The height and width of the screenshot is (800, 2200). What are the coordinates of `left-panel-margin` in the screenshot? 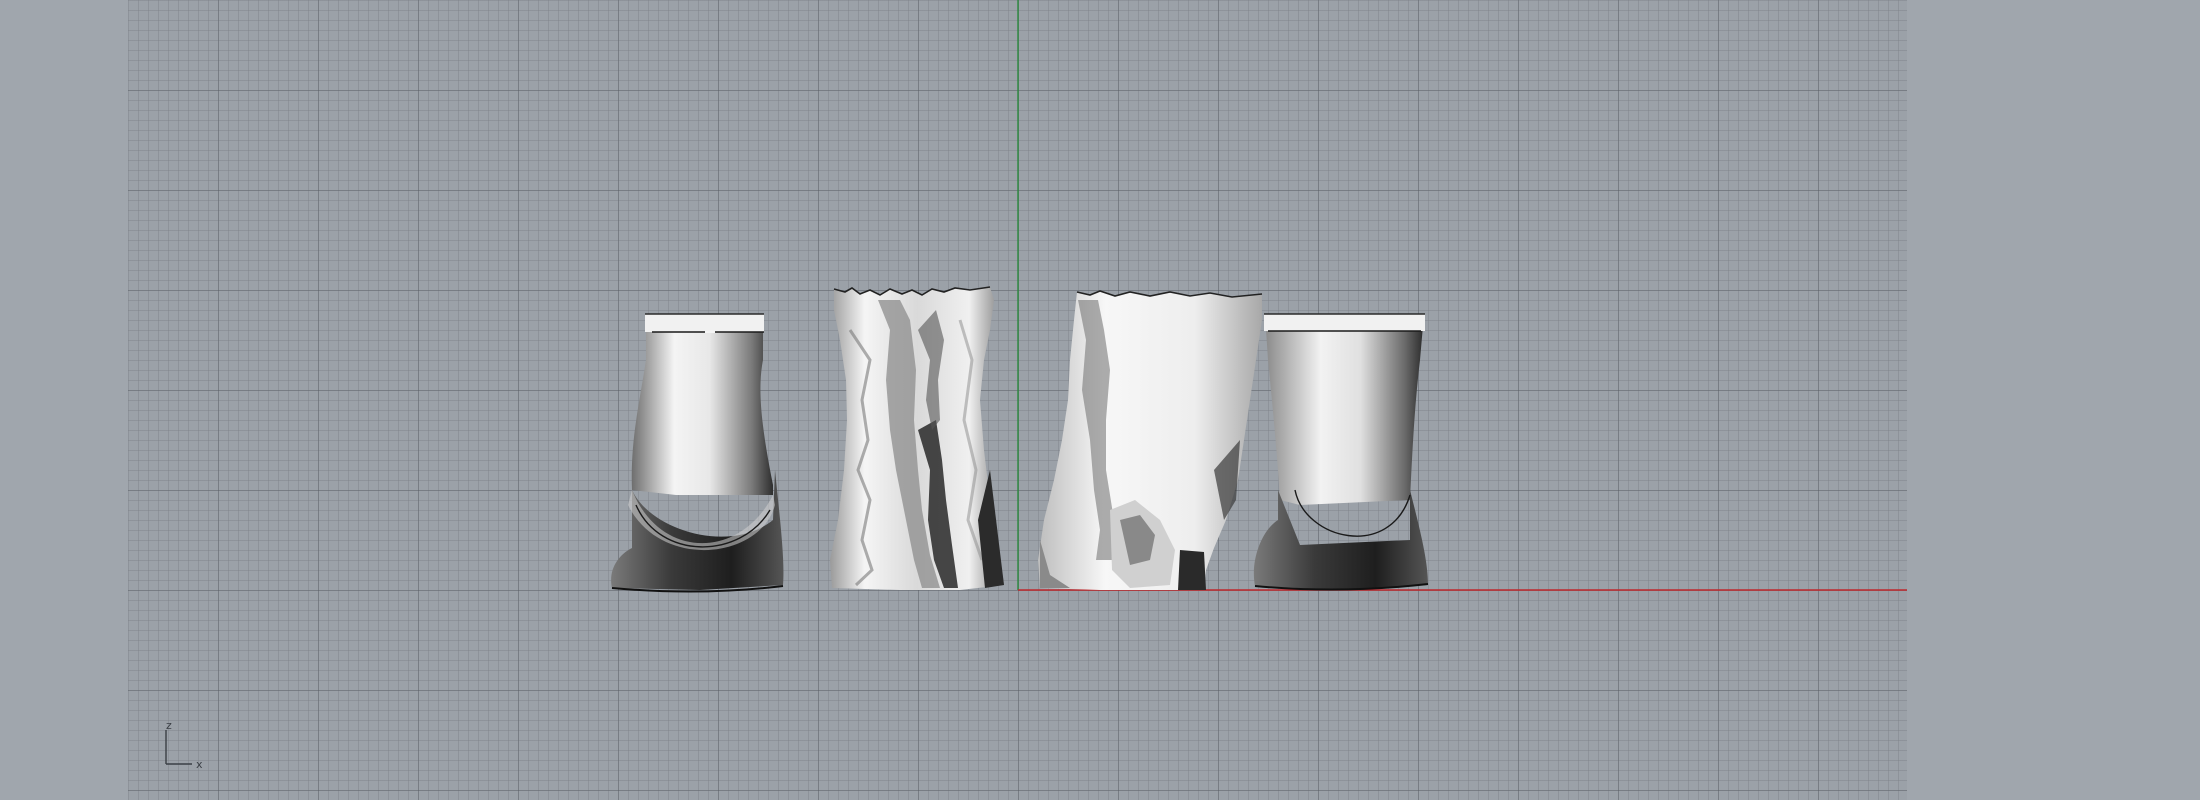 It's located at (64, 400).